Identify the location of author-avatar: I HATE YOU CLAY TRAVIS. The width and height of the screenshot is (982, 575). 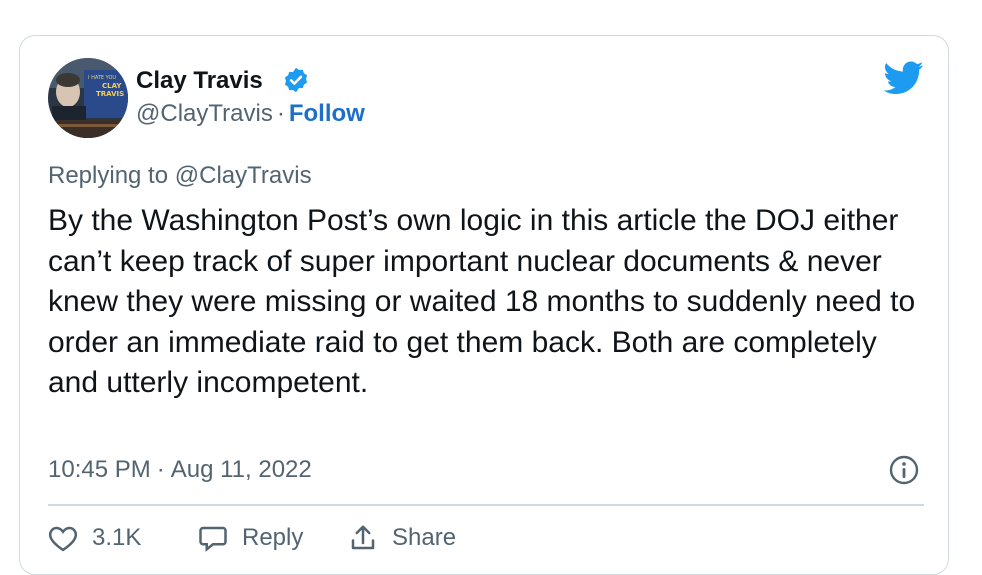
(88, 98).